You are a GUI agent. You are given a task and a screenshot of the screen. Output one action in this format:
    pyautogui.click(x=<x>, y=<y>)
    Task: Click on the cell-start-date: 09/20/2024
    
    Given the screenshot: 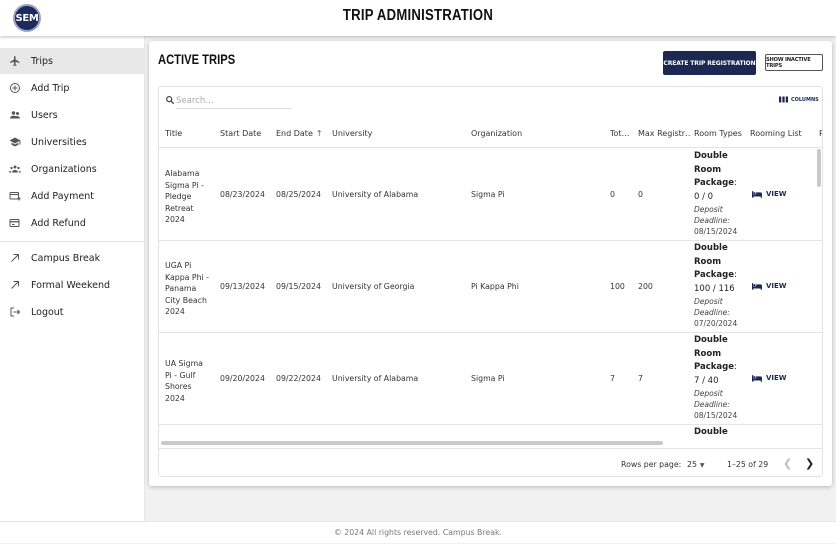 What is the action you would take?
    pyautogui.click(x=242, y=378)
    